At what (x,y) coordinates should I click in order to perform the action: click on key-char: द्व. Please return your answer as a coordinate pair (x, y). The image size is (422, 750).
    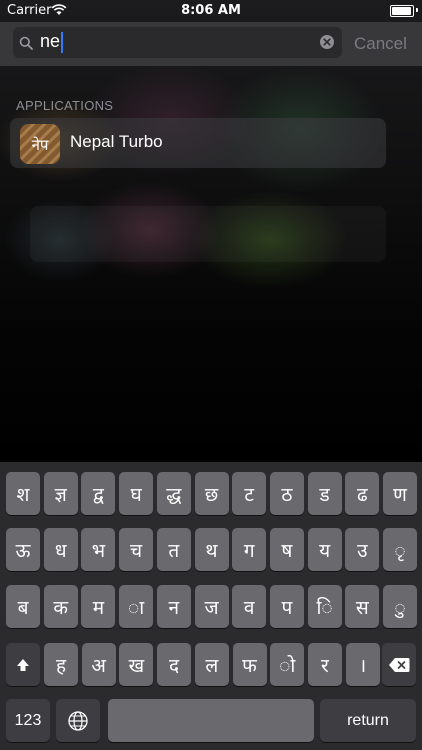
    Looking at the image, I should click on (98, 493).